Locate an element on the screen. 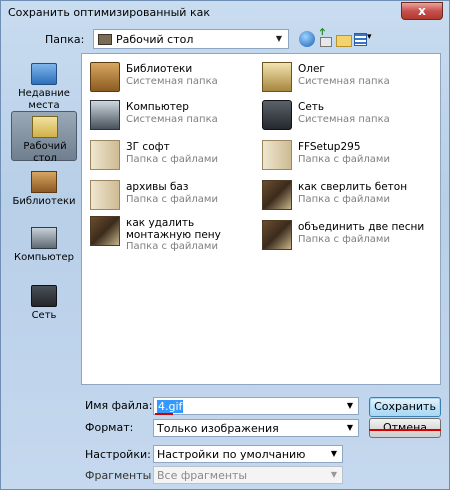 This screenshot has height=490, width=450. file-item: FFSetup295 Папка с файлами is located at coordinates (343, 156).